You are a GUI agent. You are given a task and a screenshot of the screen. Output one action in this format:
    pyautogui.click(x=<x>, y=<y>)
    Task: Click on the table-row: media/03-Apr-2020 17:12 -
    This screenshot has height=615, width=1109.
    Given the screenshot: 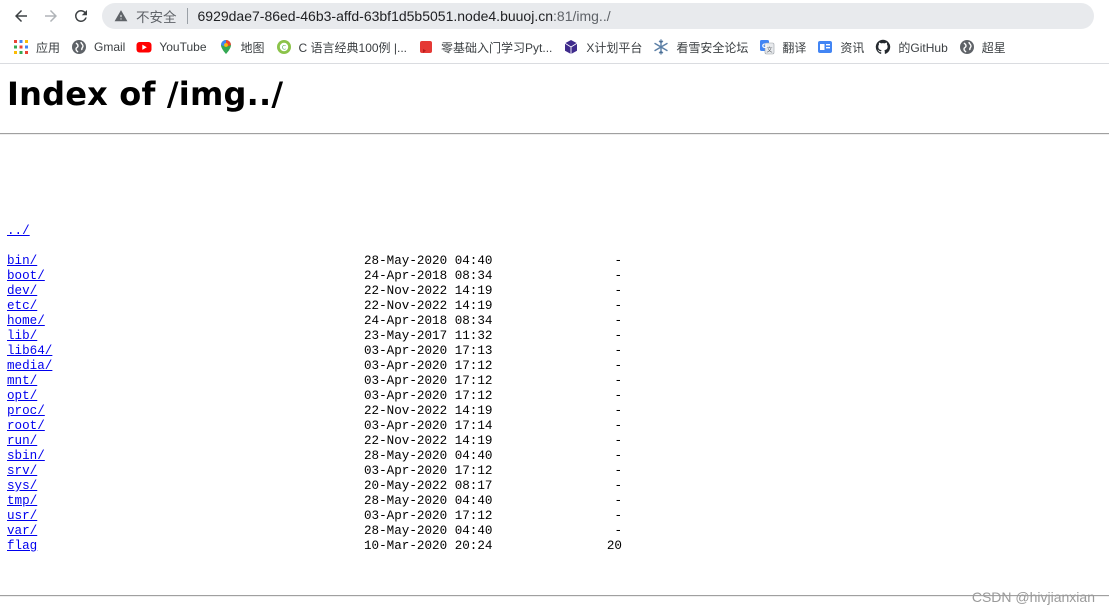 What is the action you would take?
    pyautogui.click(x=314, y=366)
    